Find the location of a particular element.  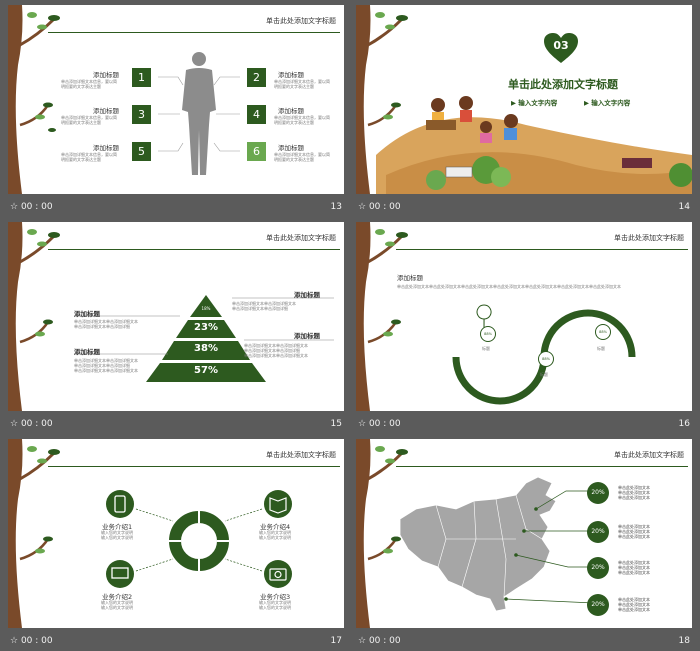

slide-number: 13 is located at coordinates (336, 207).